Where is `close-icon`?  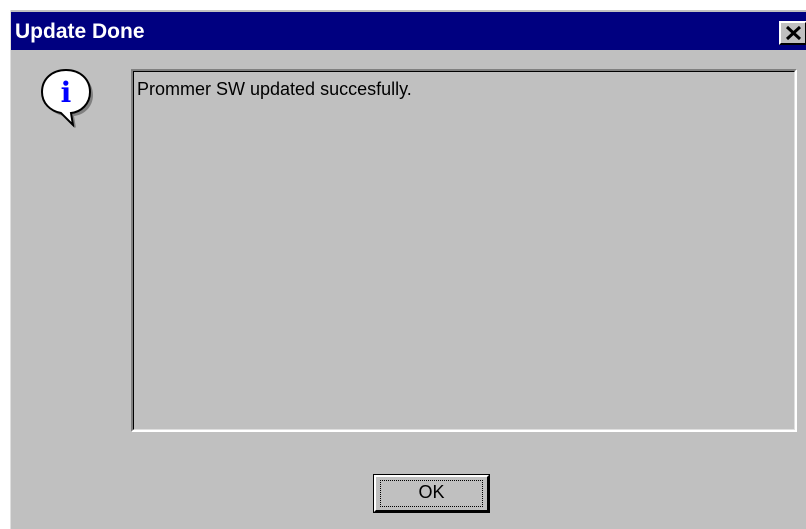
close-icon is located at coordinates (793, 33).